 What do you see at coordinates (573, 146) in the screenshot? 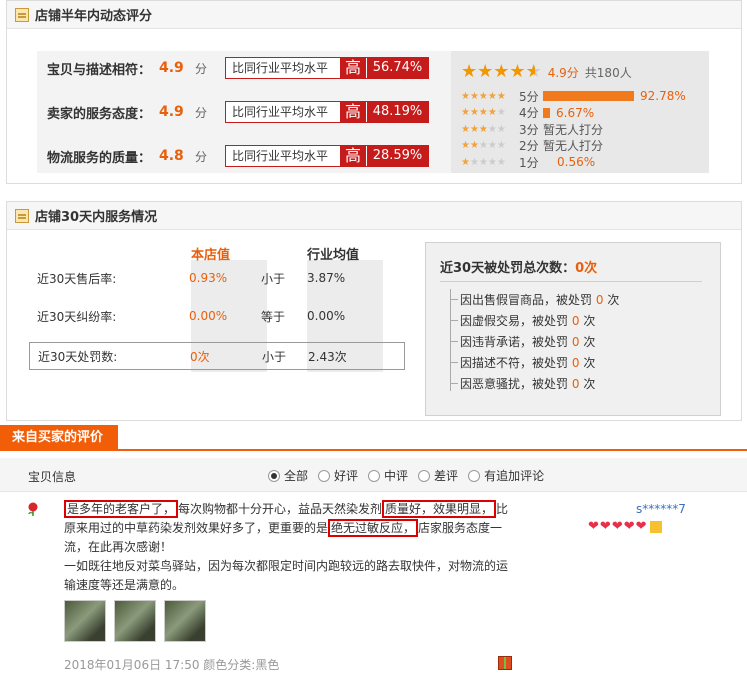
I see `distribution-none: 暂无人打分` at bounding box center [573, 146].